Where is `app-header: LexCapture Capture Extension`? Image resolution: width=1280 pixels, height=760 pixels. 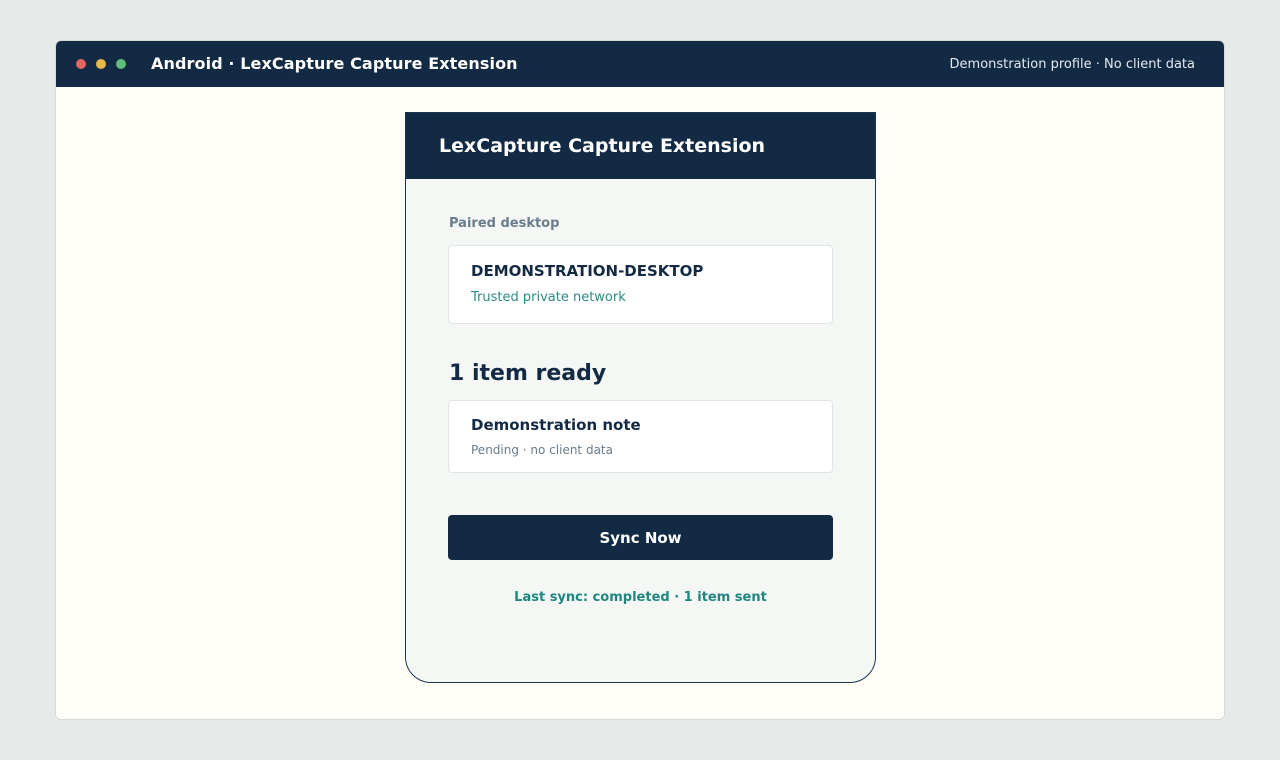 app-header: LexCapture Capture Extension is located at coordinates (640, 146).